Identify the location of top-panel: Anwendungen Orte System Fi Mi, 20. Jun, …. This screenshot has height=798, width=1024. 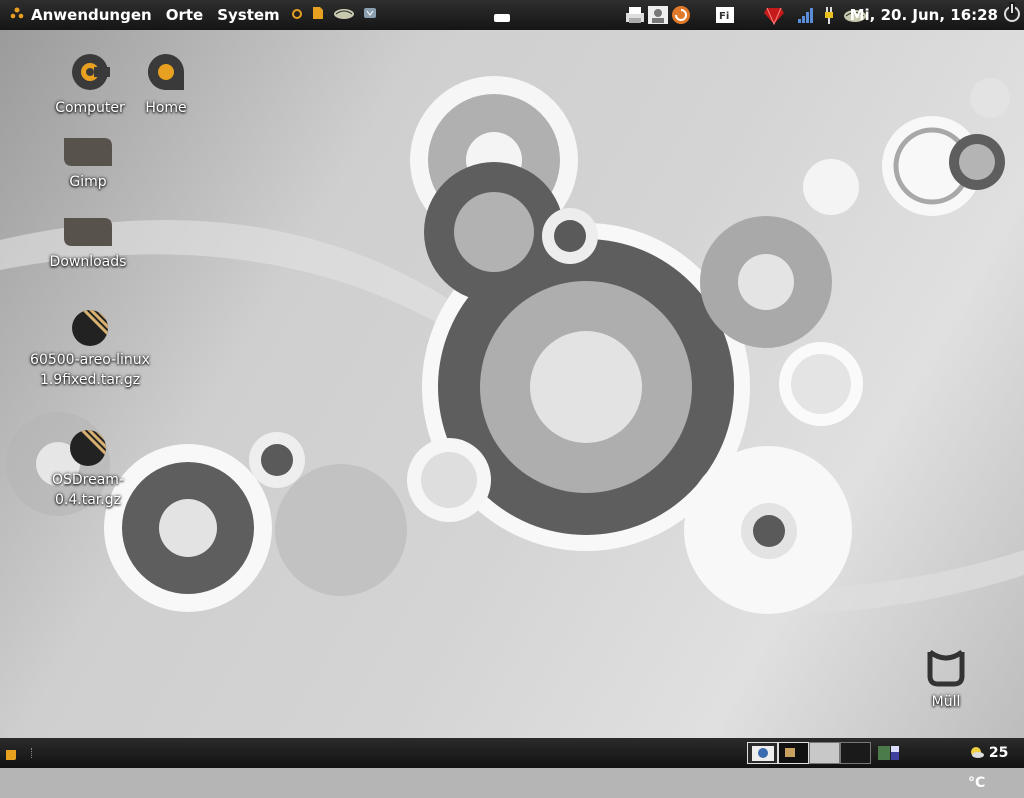
(512, 15).